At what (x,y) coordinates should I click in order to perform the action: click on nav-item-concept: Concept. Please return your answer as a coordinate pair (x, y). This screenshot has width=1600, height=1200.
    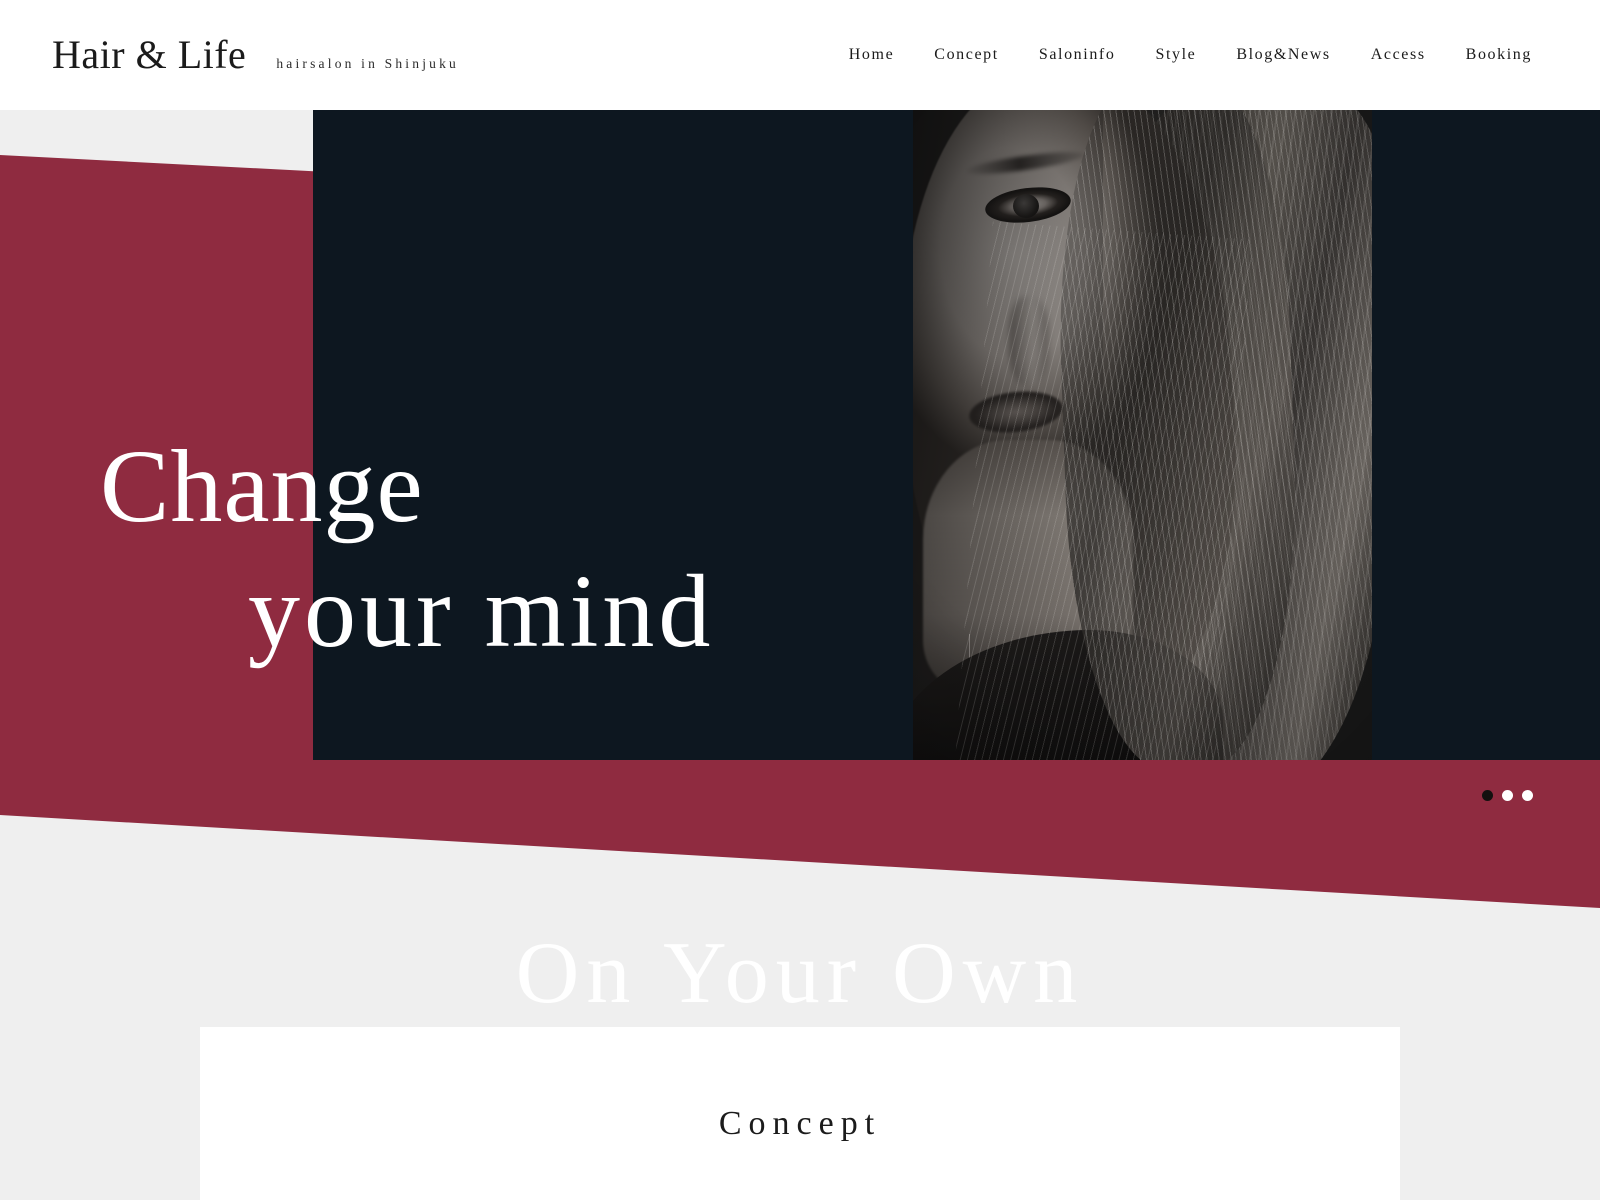
    Looking at the image, I should click on (966, 55).